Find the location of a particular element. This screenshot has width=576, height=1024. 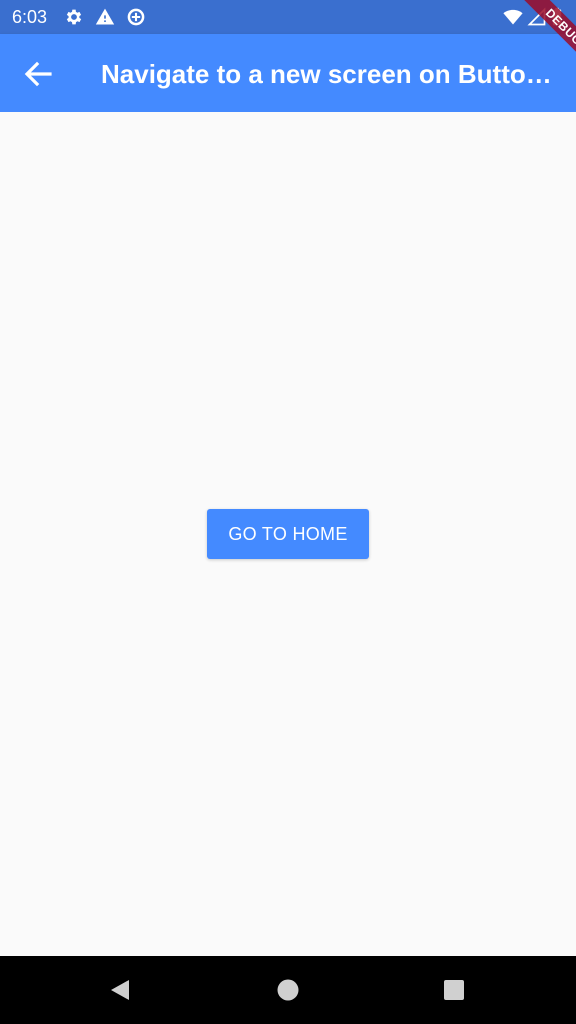

status-time: 6:03 is located at coordinates (30, 17).